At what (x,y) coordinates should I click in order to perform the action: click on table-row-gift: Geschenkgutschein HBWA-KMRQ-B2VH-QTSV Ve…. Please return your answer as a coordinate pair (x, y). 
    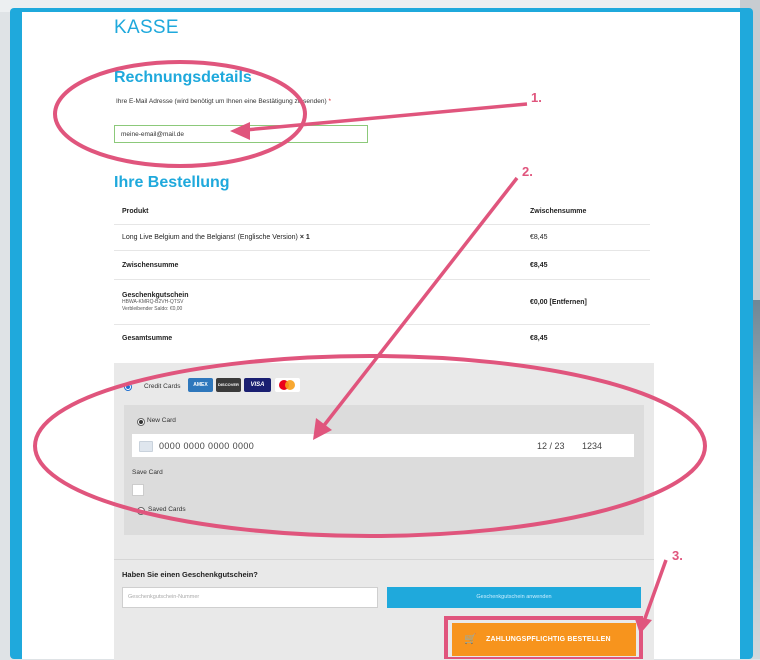
    Looking at the image, I should click on (382, 302).